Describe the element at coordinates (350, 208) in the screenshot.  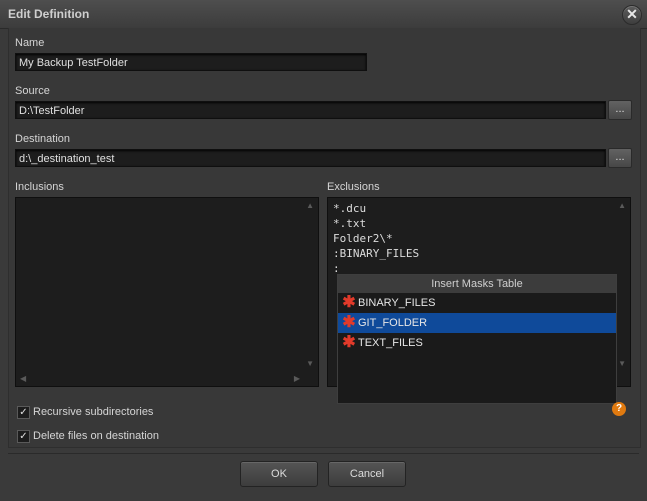
I see `exclusion-line: *.dcu` at that location.